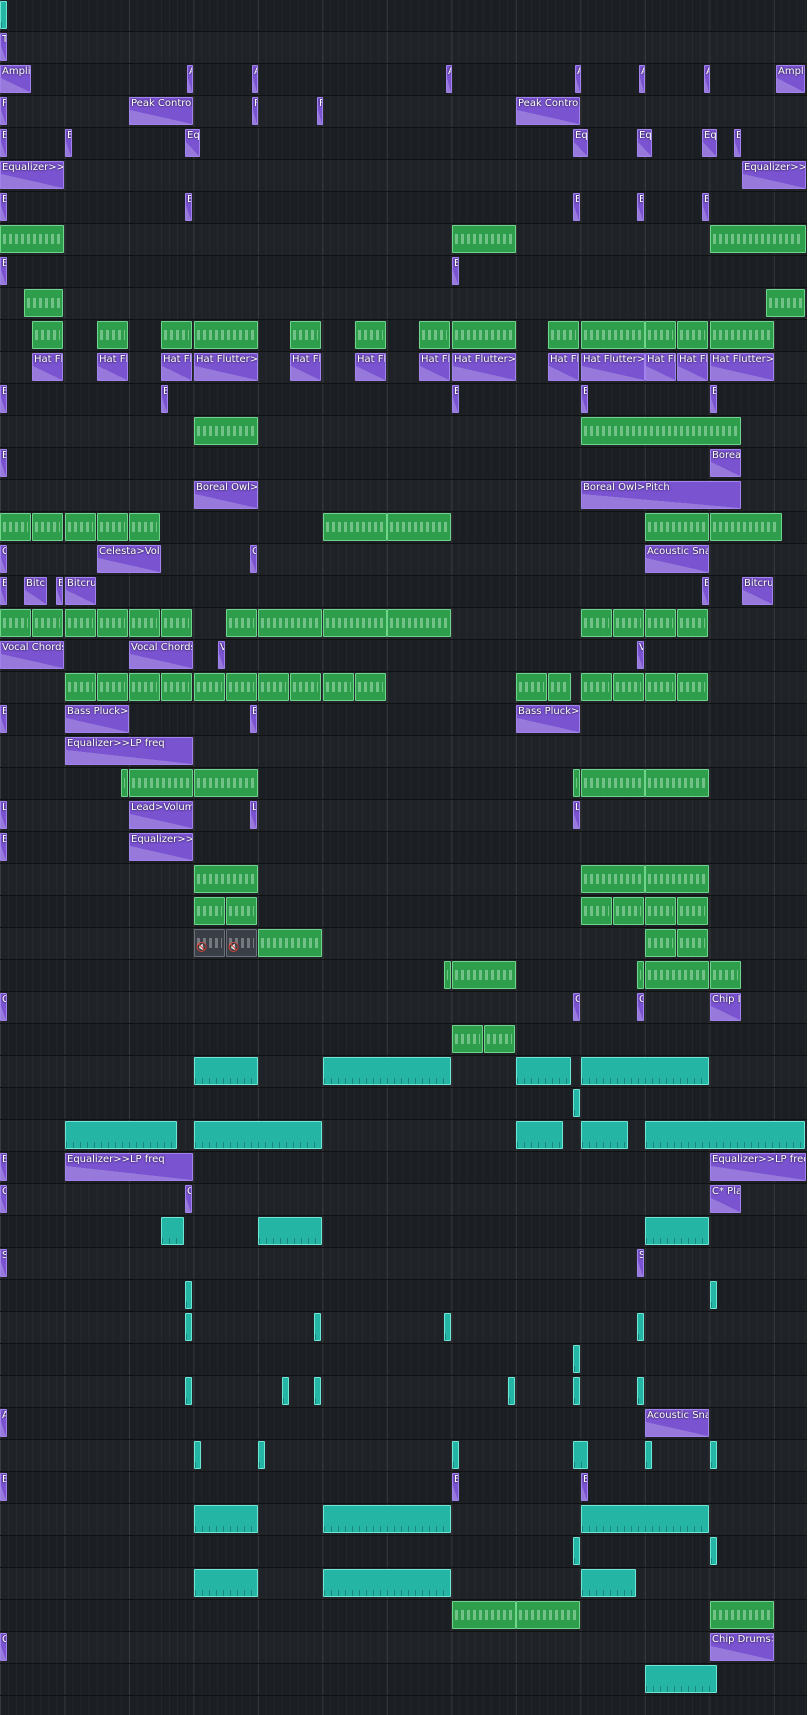 This screenshot has width=809, height=1715. I want to click on automation-clip: C* Pla, so click(725, 1199).